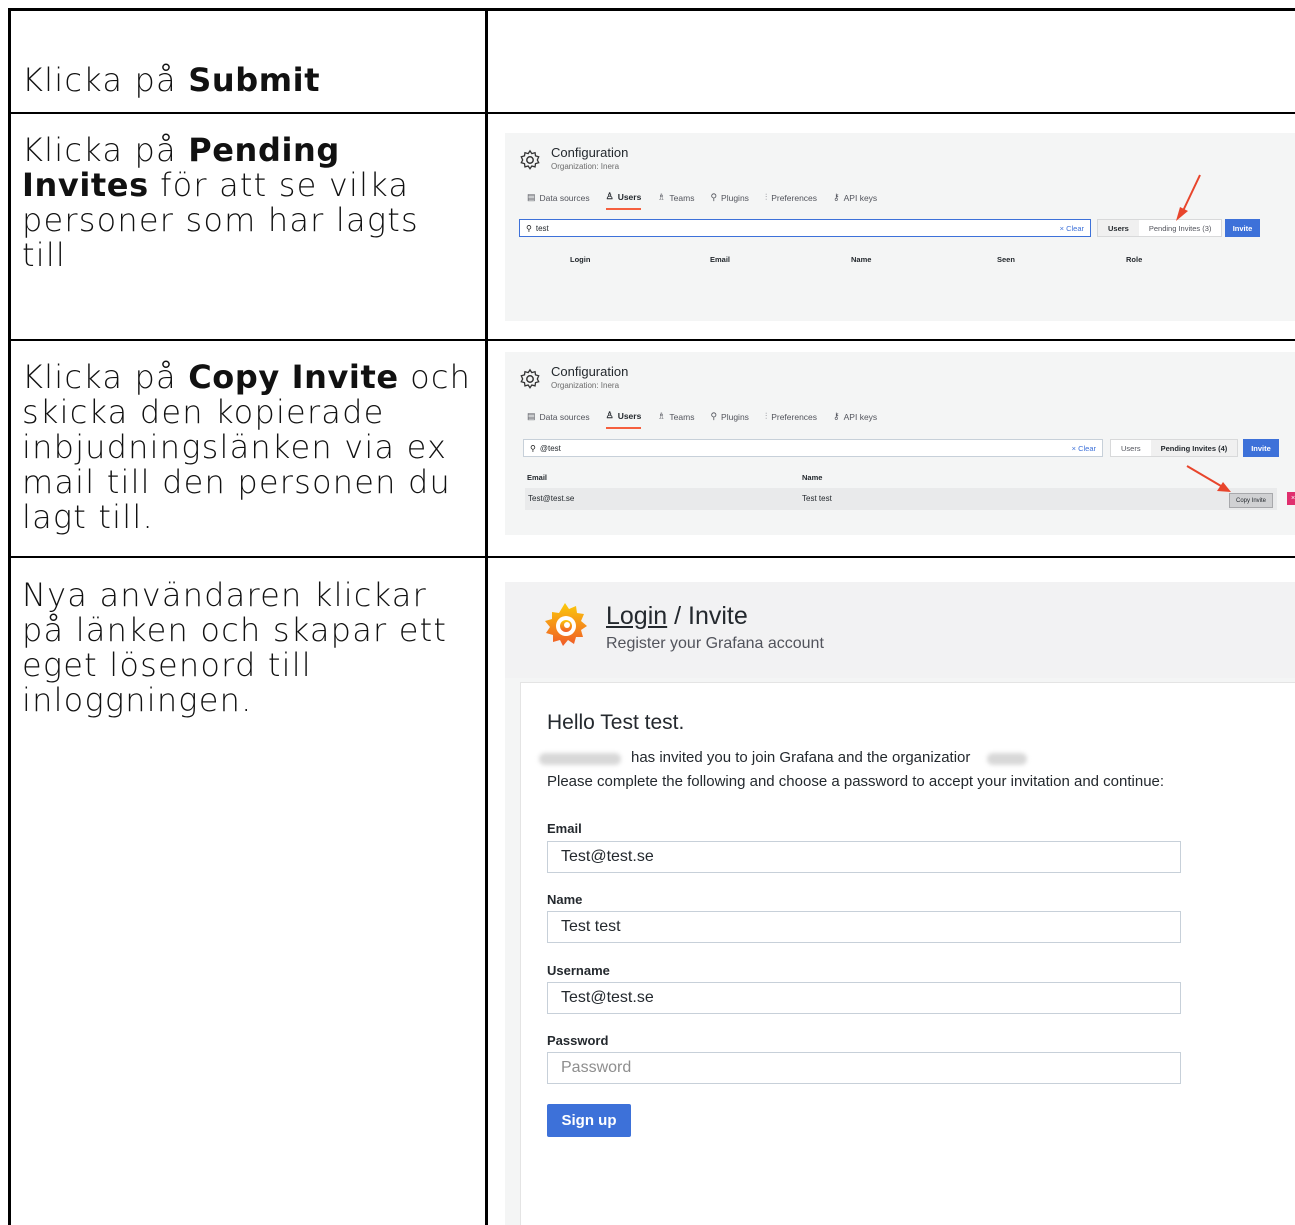  Describe the element at coordinates (589, 1120) in the screenshot. I see `sign-up-button: Sign up` at that location.